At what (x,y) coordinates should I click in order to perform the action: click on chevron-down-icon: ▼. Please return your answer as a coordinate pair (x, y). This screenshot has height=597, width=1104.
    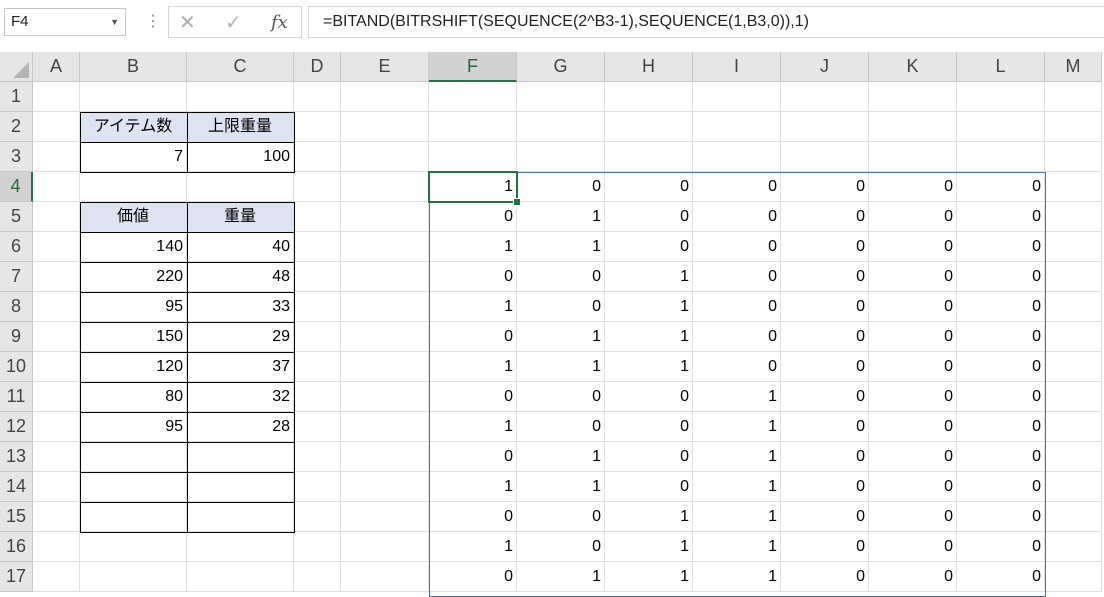
    Looking at the image, I should click on (114, 22).